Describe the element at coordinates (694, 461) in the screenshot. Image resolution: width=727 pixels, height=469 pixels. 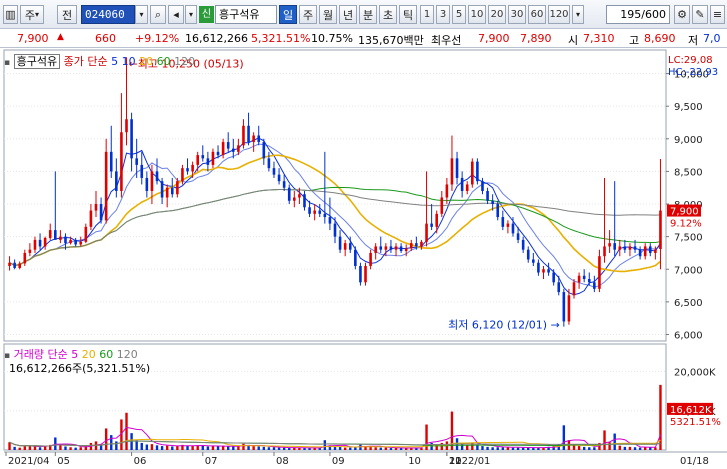
I see `x-right-label: 01/18` at that location.